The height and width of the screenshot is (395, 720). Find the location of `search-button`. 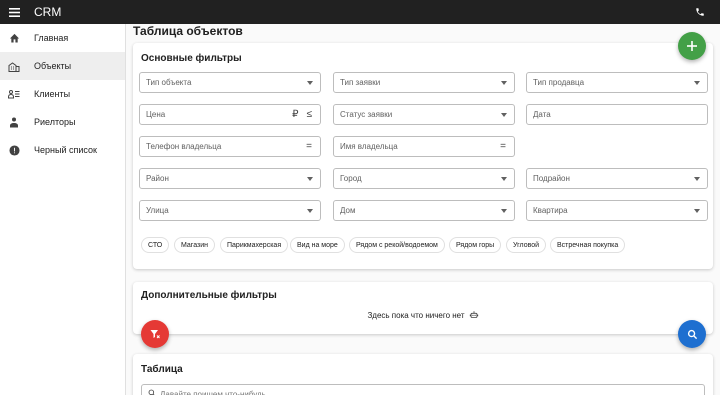

search-button is located at coordinates (692, 334).